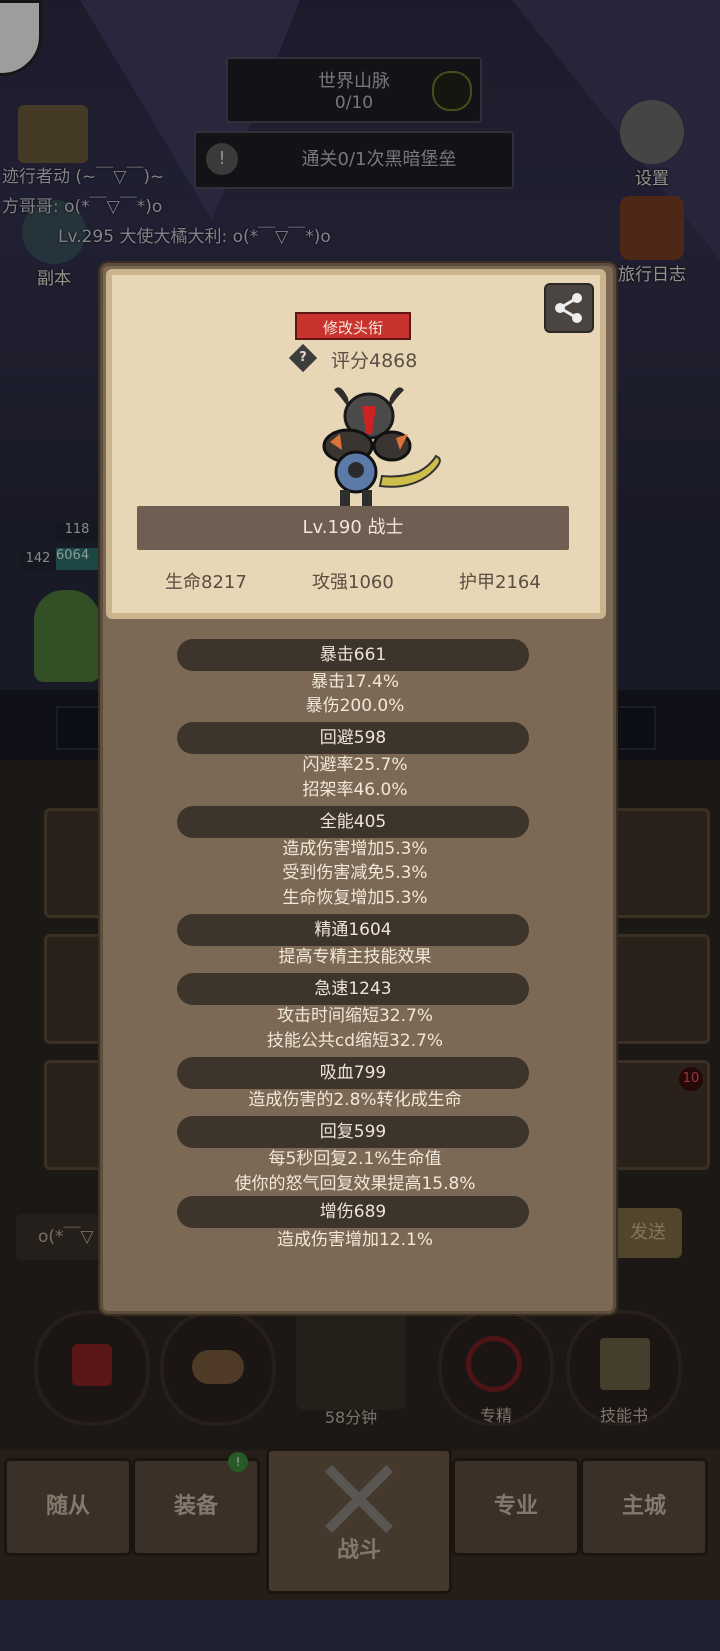 The image size is (720, 1651). I want to click on armor-stat: 护甲2164, so click(500, 582).